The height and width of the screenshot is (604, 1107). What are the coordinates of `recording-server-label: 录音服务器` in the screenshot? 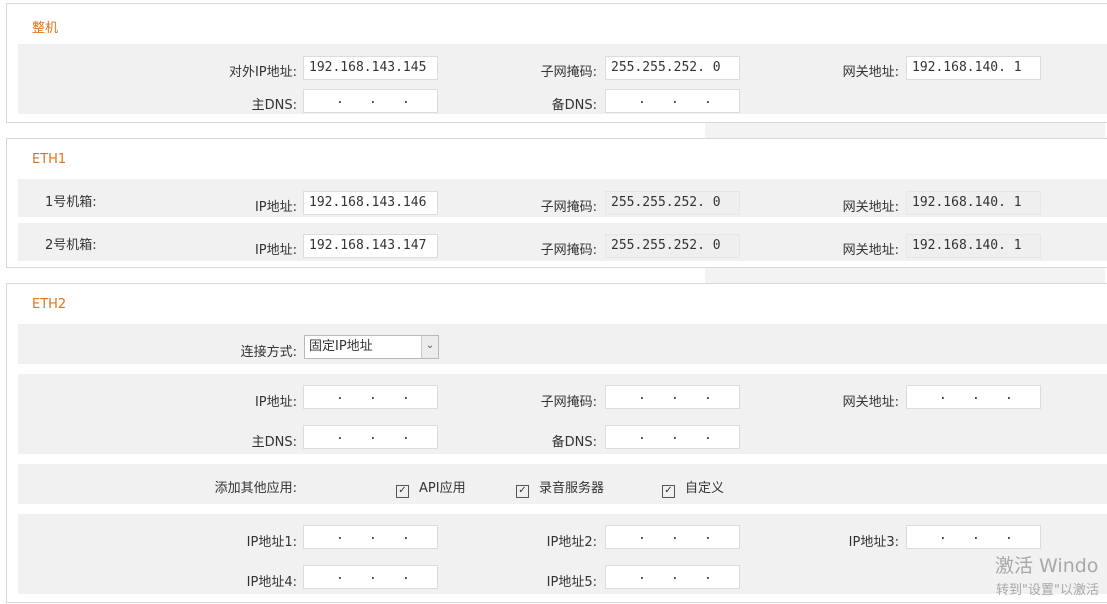 It's located at (572, 488).